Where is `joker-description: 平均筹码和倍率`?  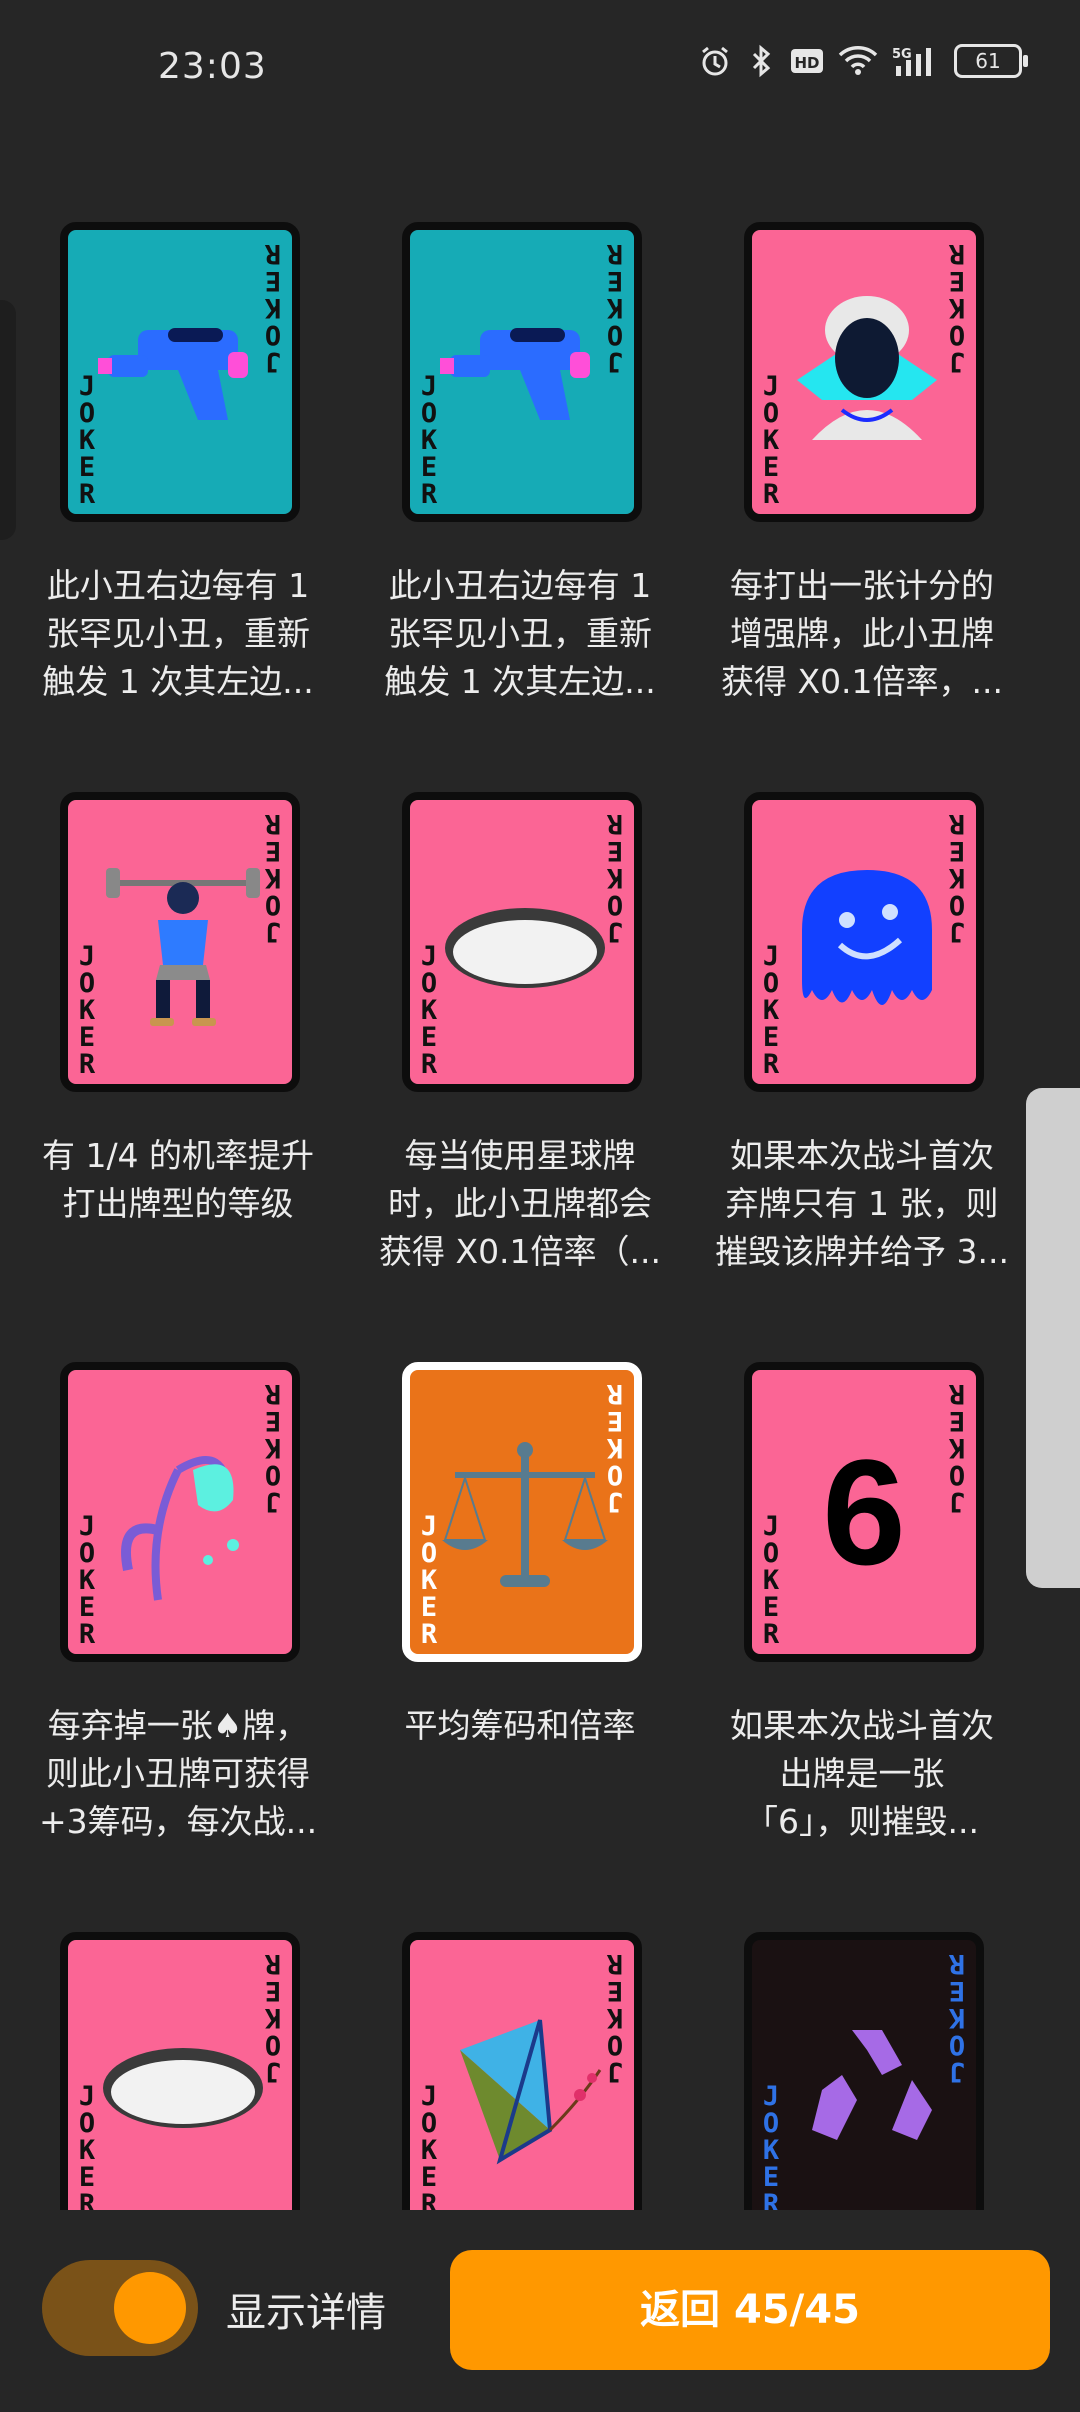 joker-description: 平均筹码和倍率 is located at coordinates (520, 1725).